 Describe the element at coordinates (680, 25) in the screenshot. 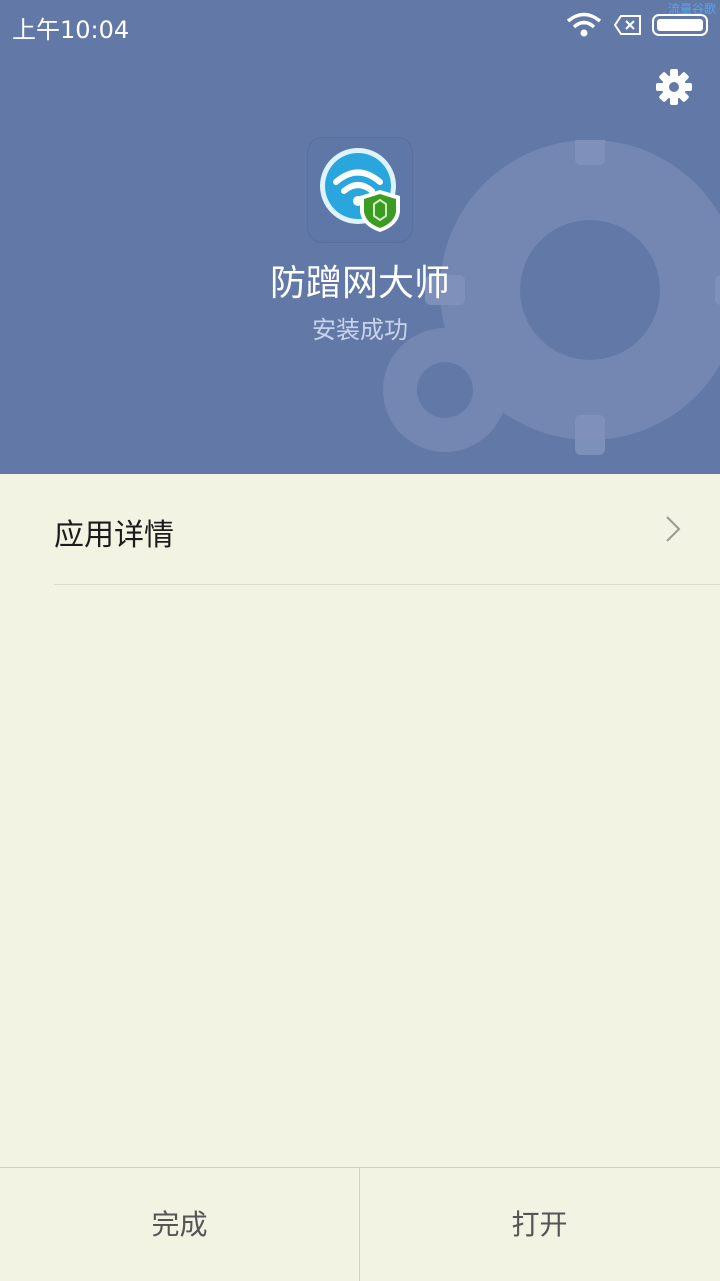

I see `battery-icon` at that location.